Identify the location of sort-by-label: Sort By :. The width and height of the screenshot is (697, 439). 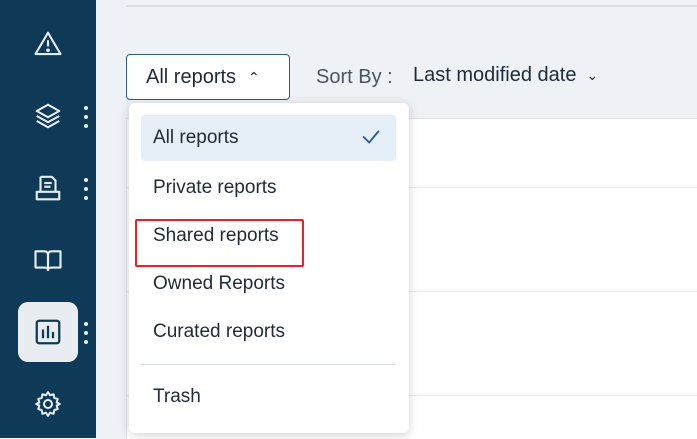
(354, 77).